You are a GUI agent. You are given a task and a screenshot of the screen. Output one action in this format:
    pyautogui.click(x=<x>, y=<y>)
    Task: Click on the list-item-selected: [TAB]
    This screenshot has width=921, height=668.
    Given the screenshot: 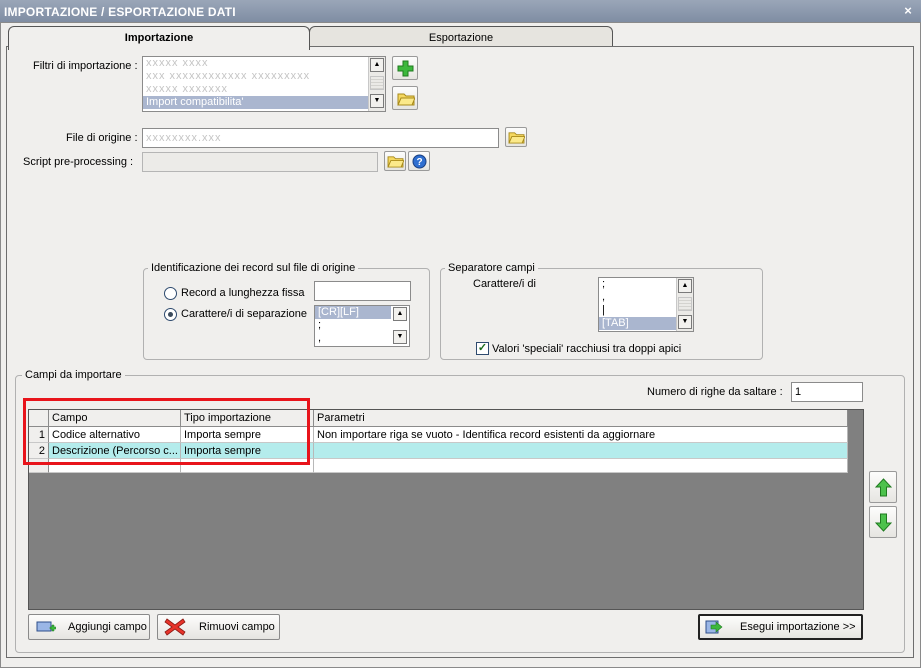 What is the action you would take?
    pyautogui.click(x=637, y=323)
    